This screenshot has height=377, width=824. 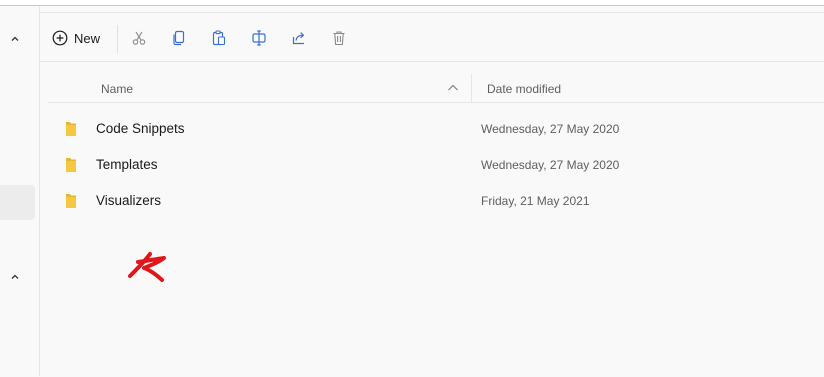 What do you see at coordinates (412, 3) in the screenshot?
I see `window-top-edge` at bounding box center [412, 3].